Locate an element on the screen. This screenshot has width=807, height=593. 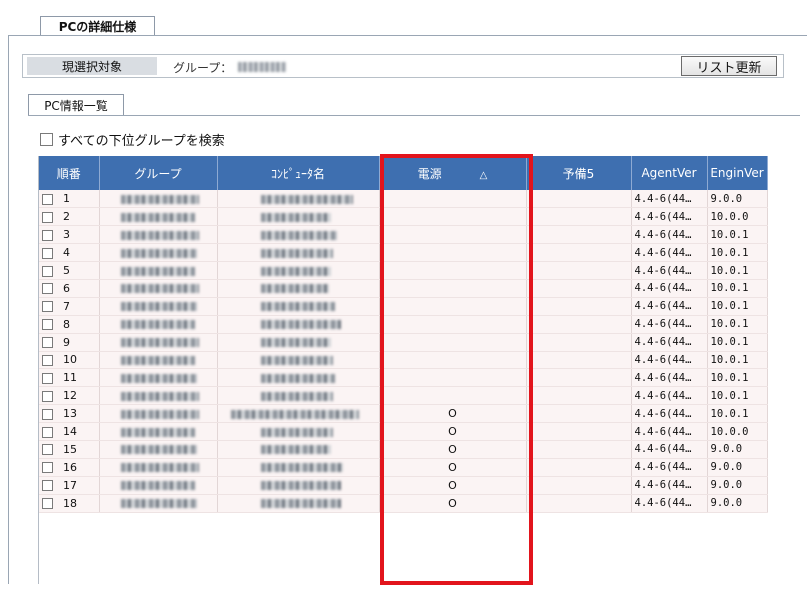
group-prefix: グループ： is located at coordinates (203, 67).